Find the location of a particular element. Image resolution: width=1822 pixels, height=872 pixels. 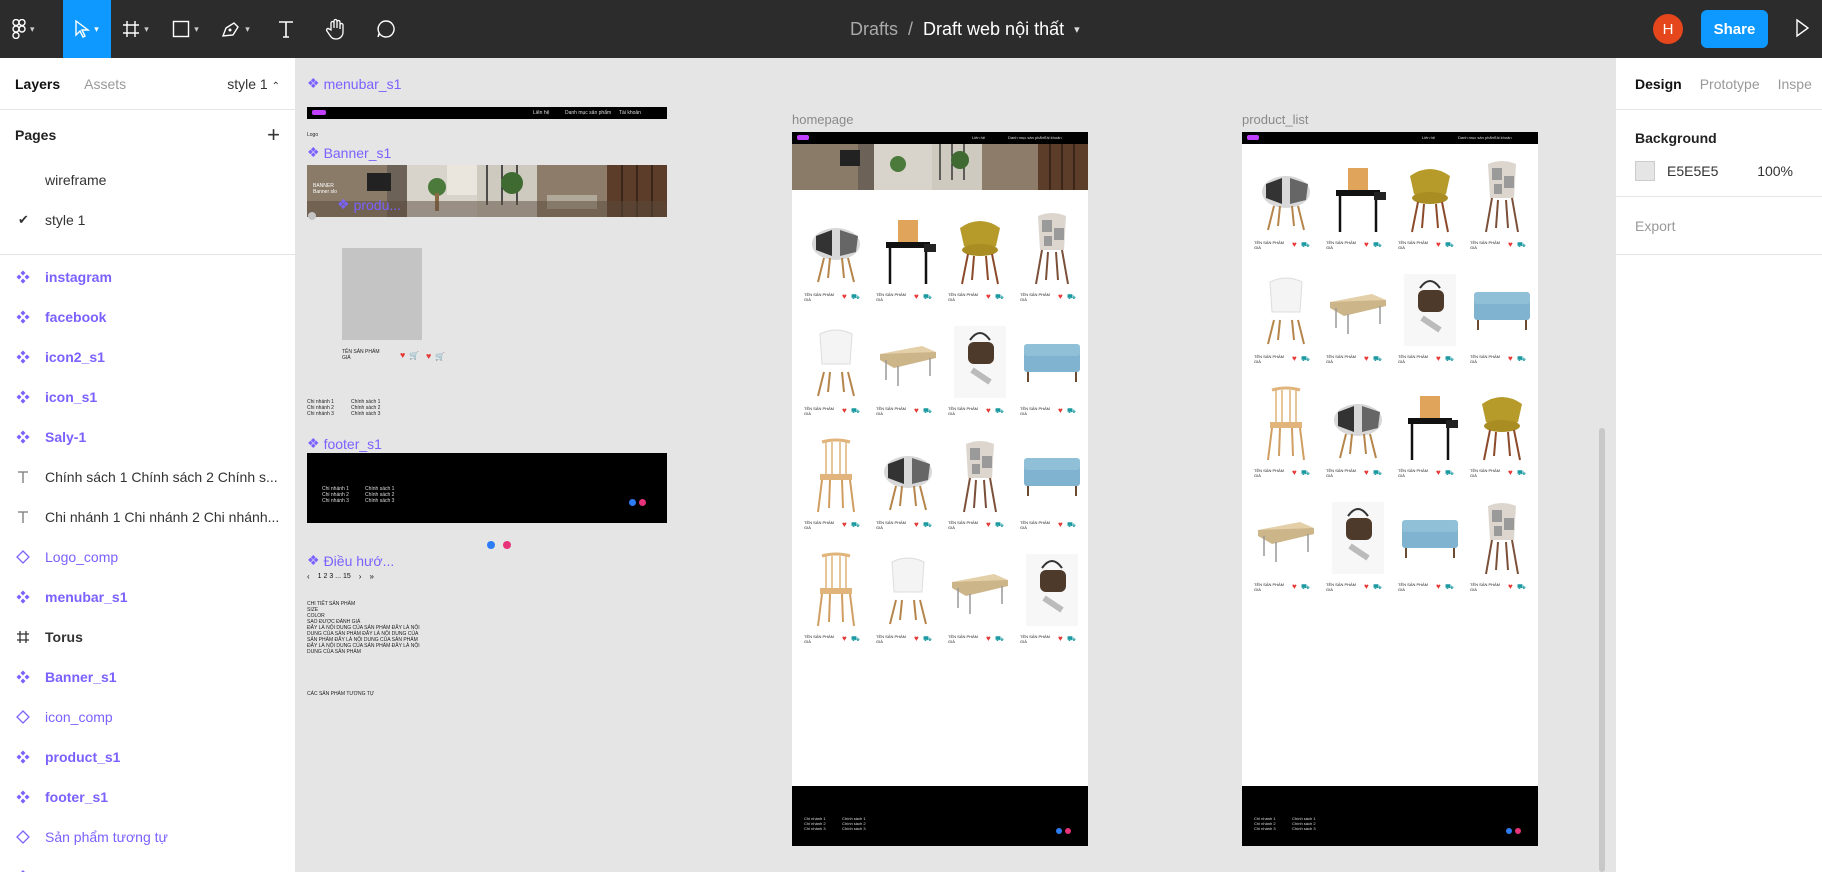

move-tool-button: ▾ is located at coordinates (86, 29).